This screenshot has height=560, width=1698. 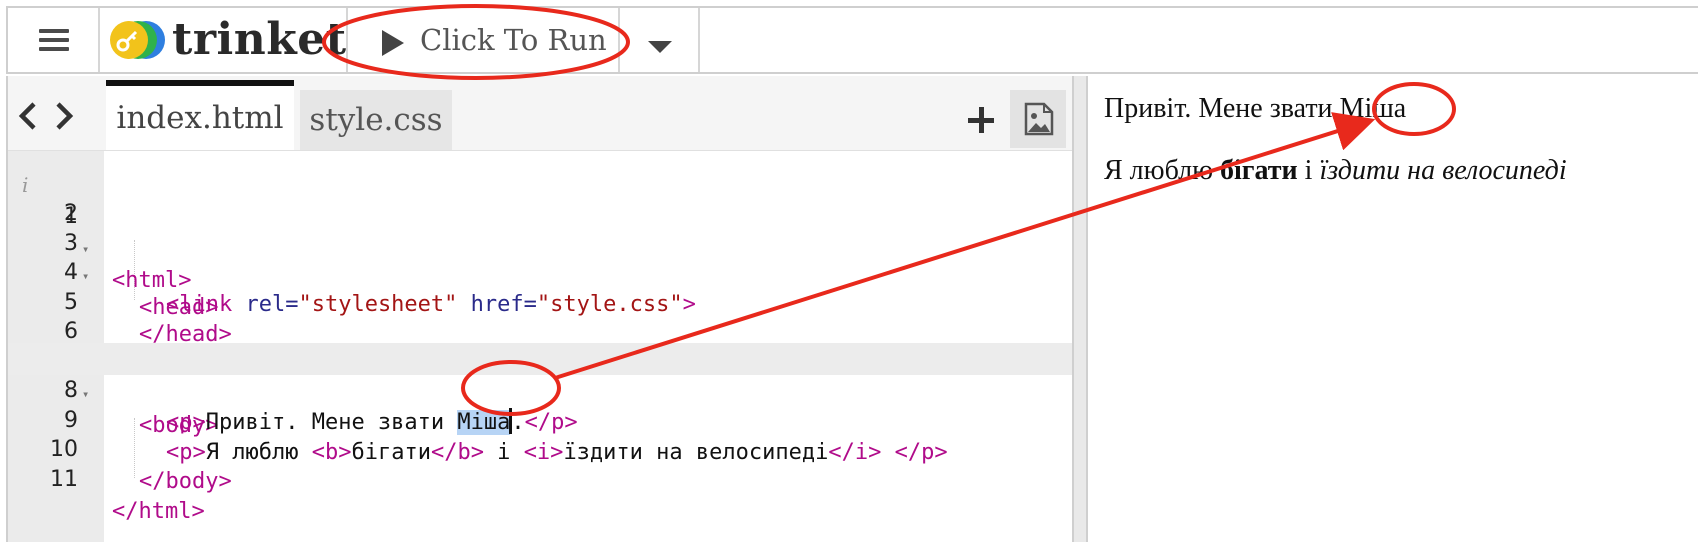 I want to click on preview-name: Міша, so click(x=1373, y=108).